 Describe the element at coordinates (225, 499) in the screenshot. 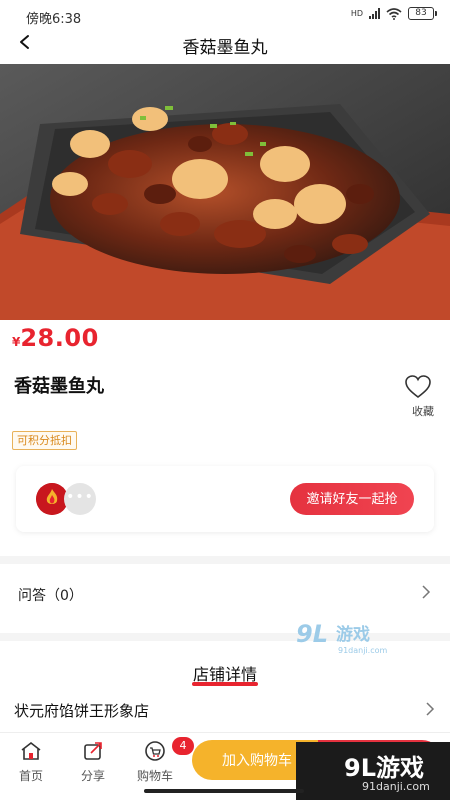

I see `invite-card: ••• 邀请好友一起抢` at that location.